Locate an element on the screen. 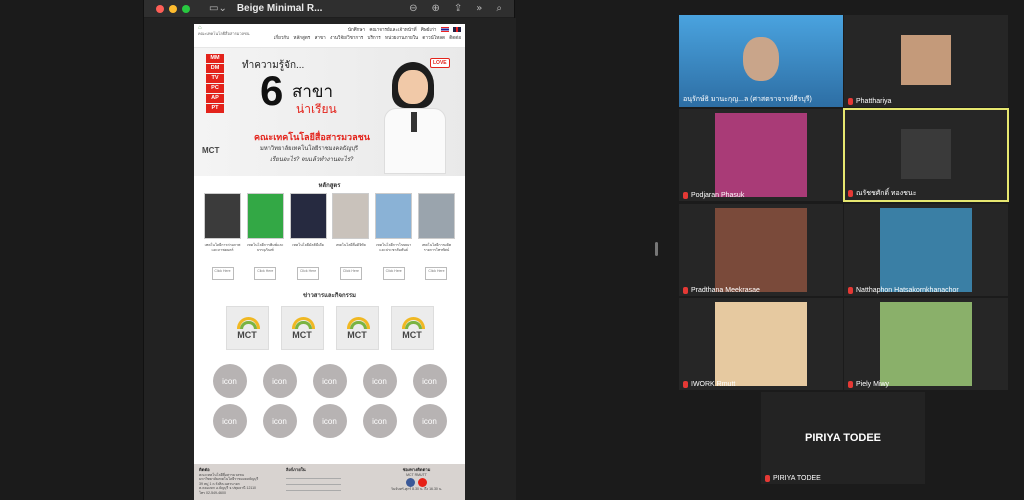 Image resolution: width=1024 pixels, height=500 pixels. participant-name-label: Pradthana Meekrasae is located at coordinates (721, 290).